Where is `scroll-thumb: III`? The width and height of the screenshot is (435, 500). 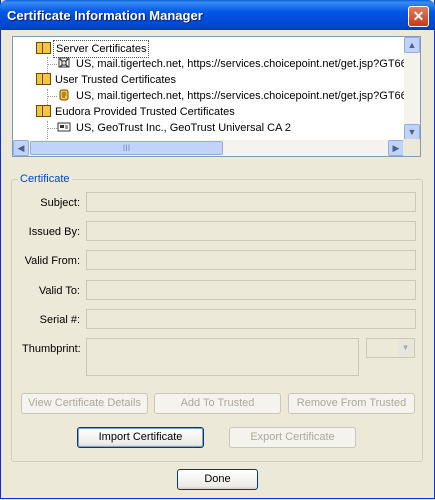 scroll-thumb: III is located at coordinates (126, 148).